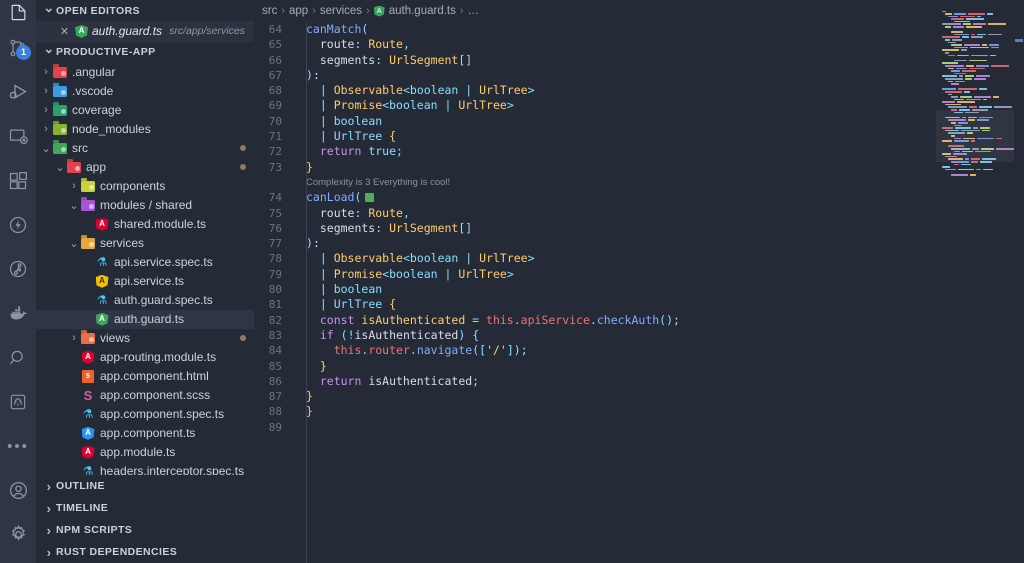 This screenshot has width=1024, height=563. Describe the element at coordinates (145, 414) in the screenshot. I see `tree-file-row: ⚗ app.component.spec.ts` at that location.